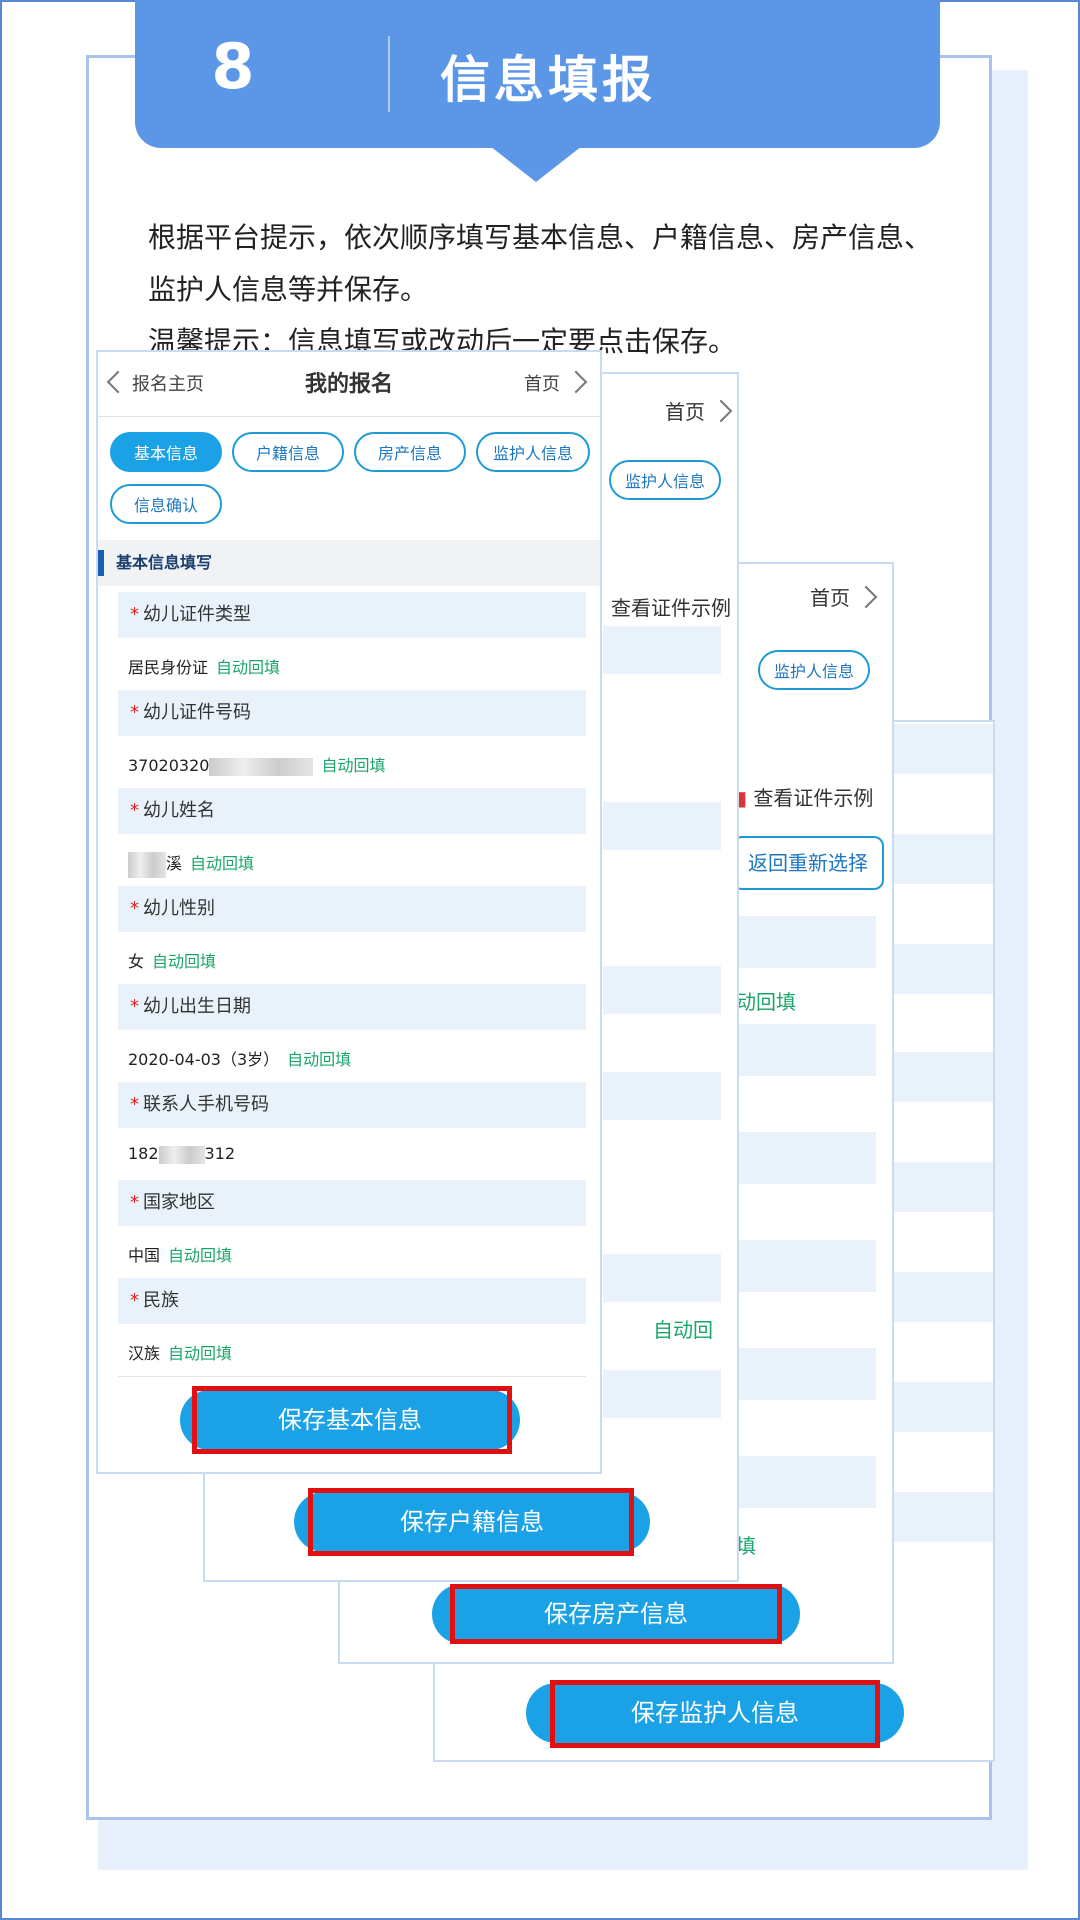 This screenshot has height=1920, width=1080. Describe the element at coordinates (240, 1059) in the screenshot. I see `field-value: 2020-04-03（3岁） 自动回填` at that location.